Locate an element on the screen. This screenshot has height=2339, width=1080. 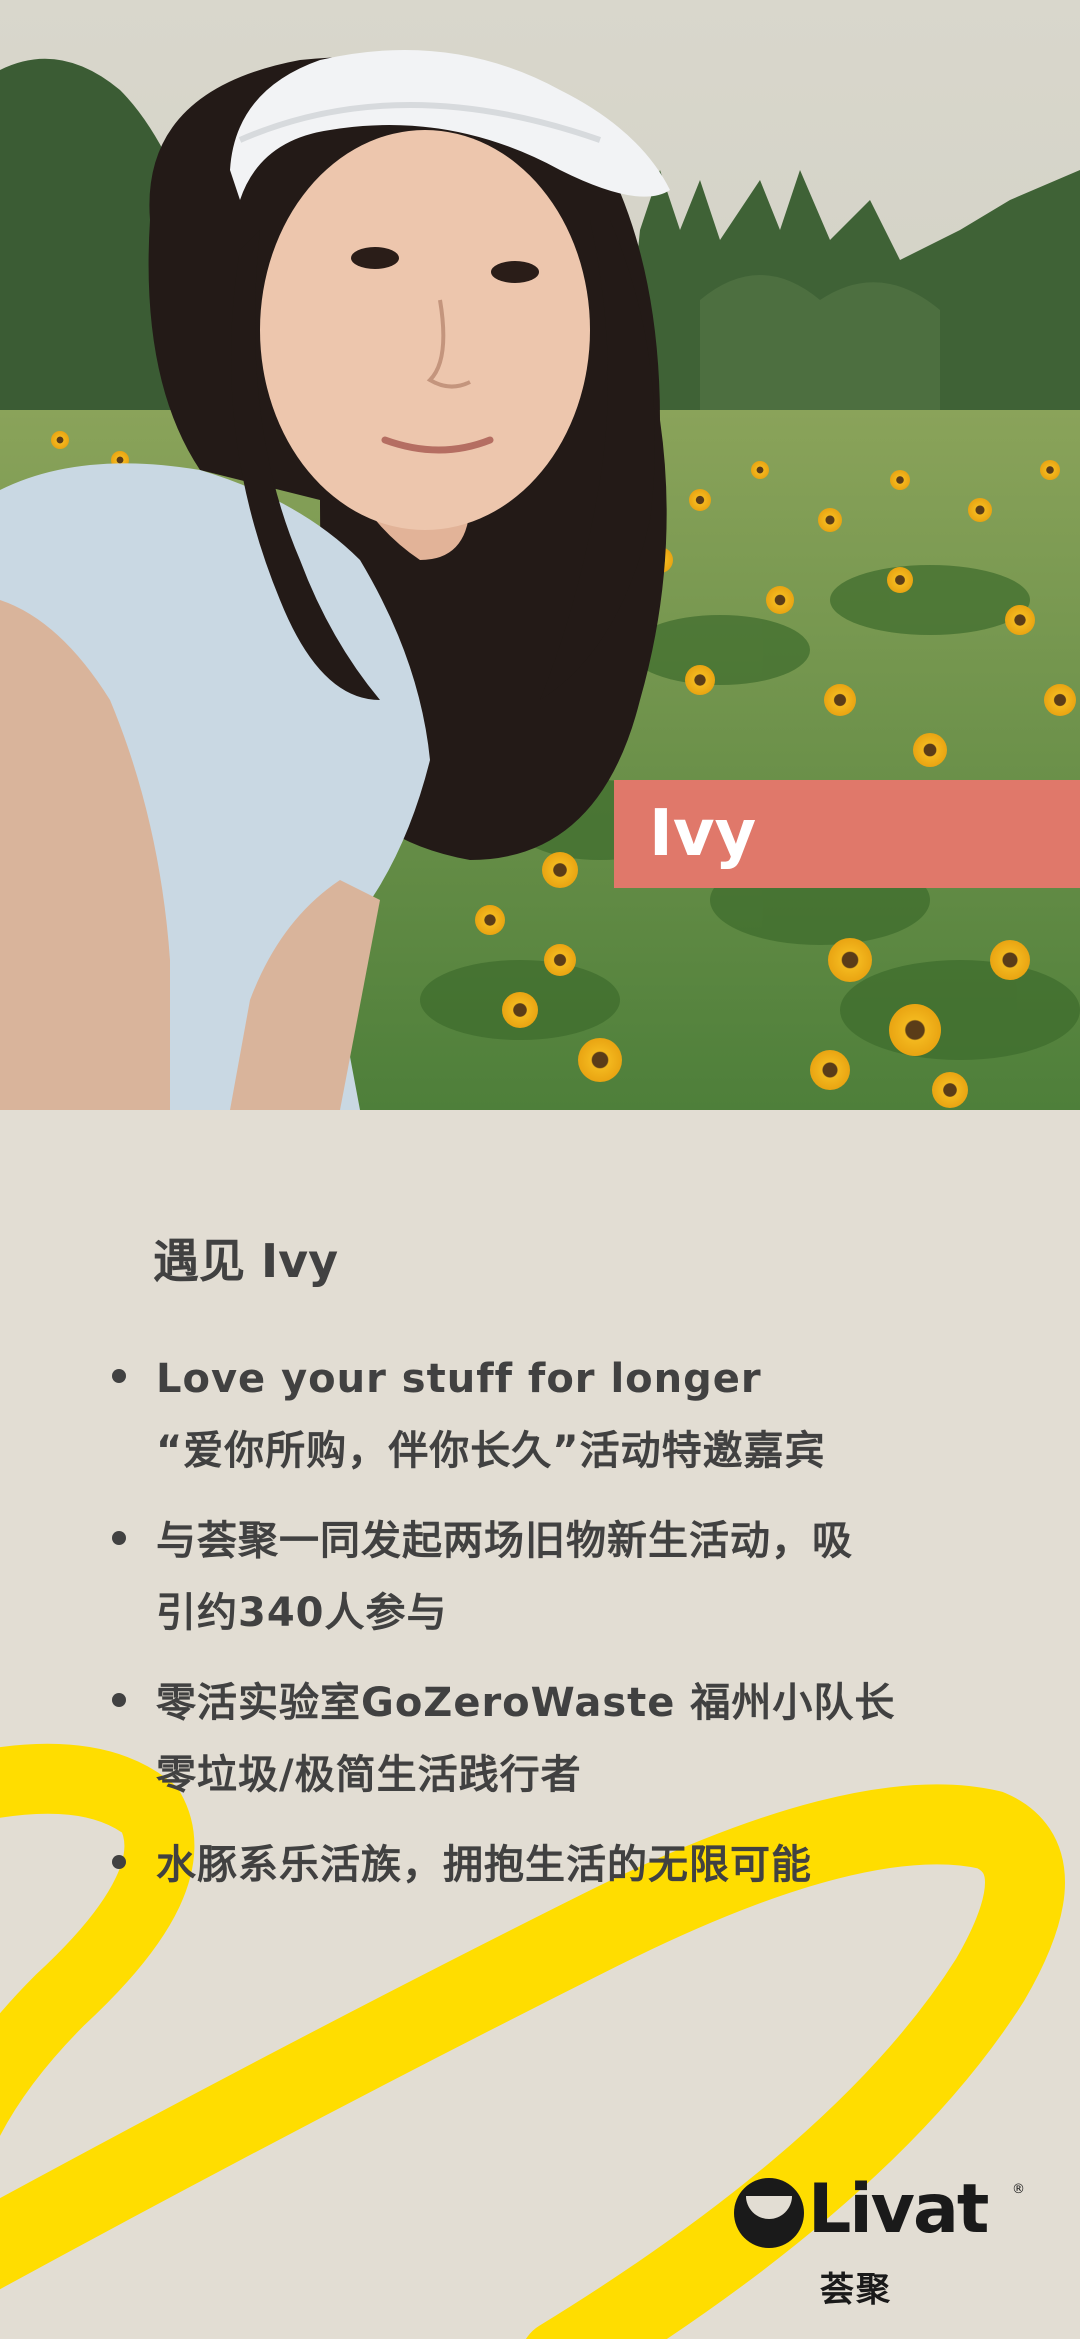
bullet-line: 水豚系乐活族，拥抱生活的无限可能 is located at coordinates (484, 1865).